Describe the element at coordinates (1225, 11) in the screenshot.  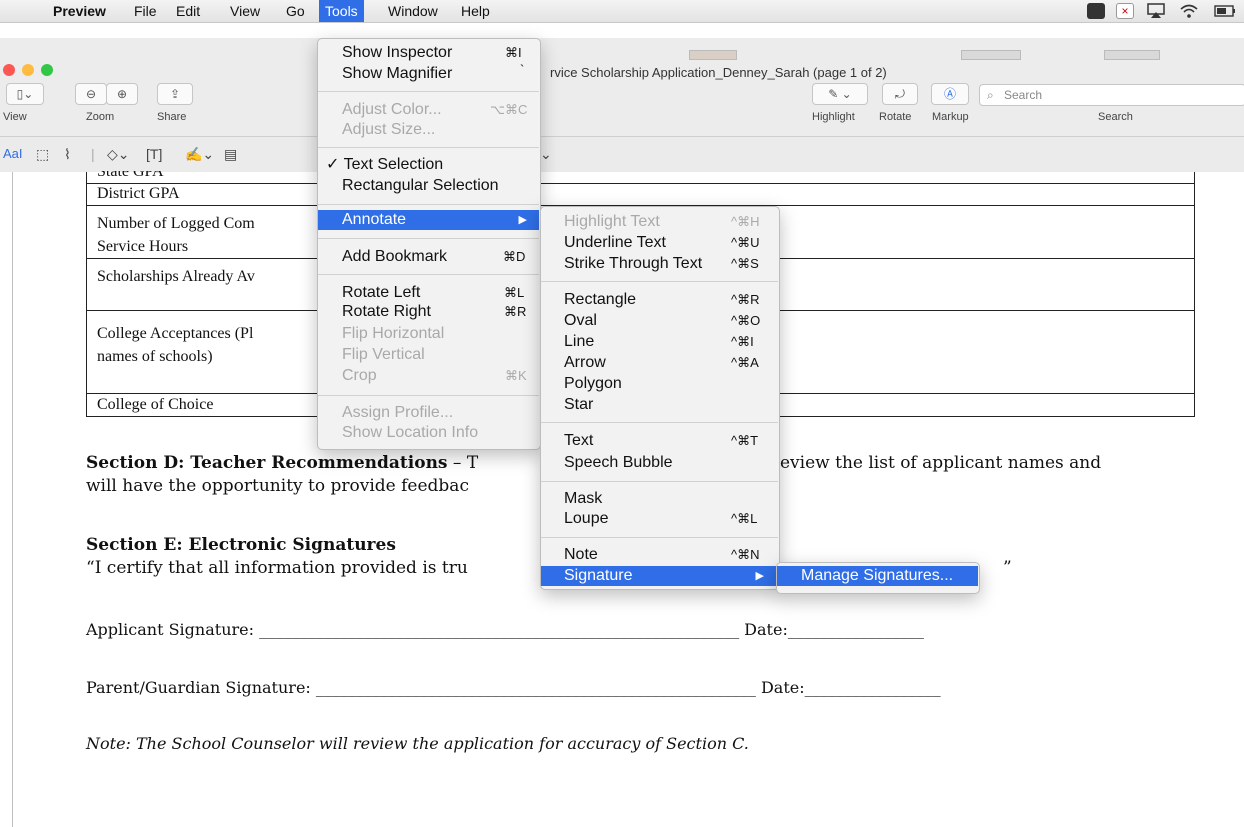
I see `battery-icon` at that location.